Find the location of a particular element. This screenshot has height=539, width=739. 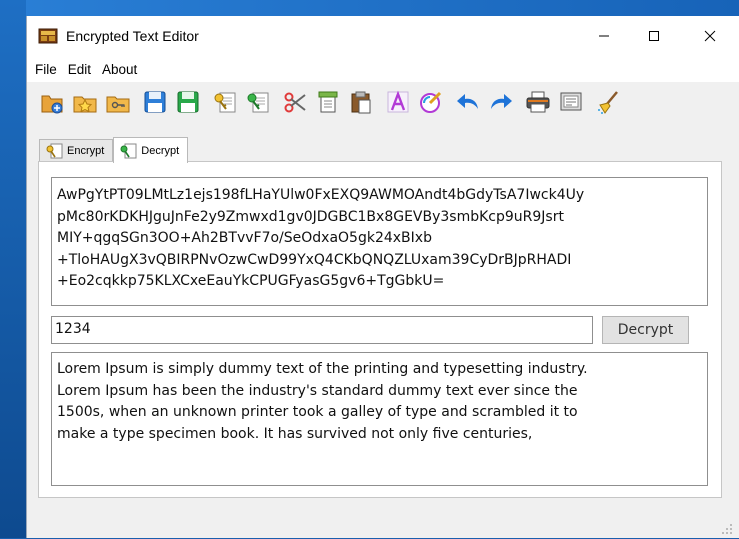

menu-about: About is located at coordinates (119, 69).